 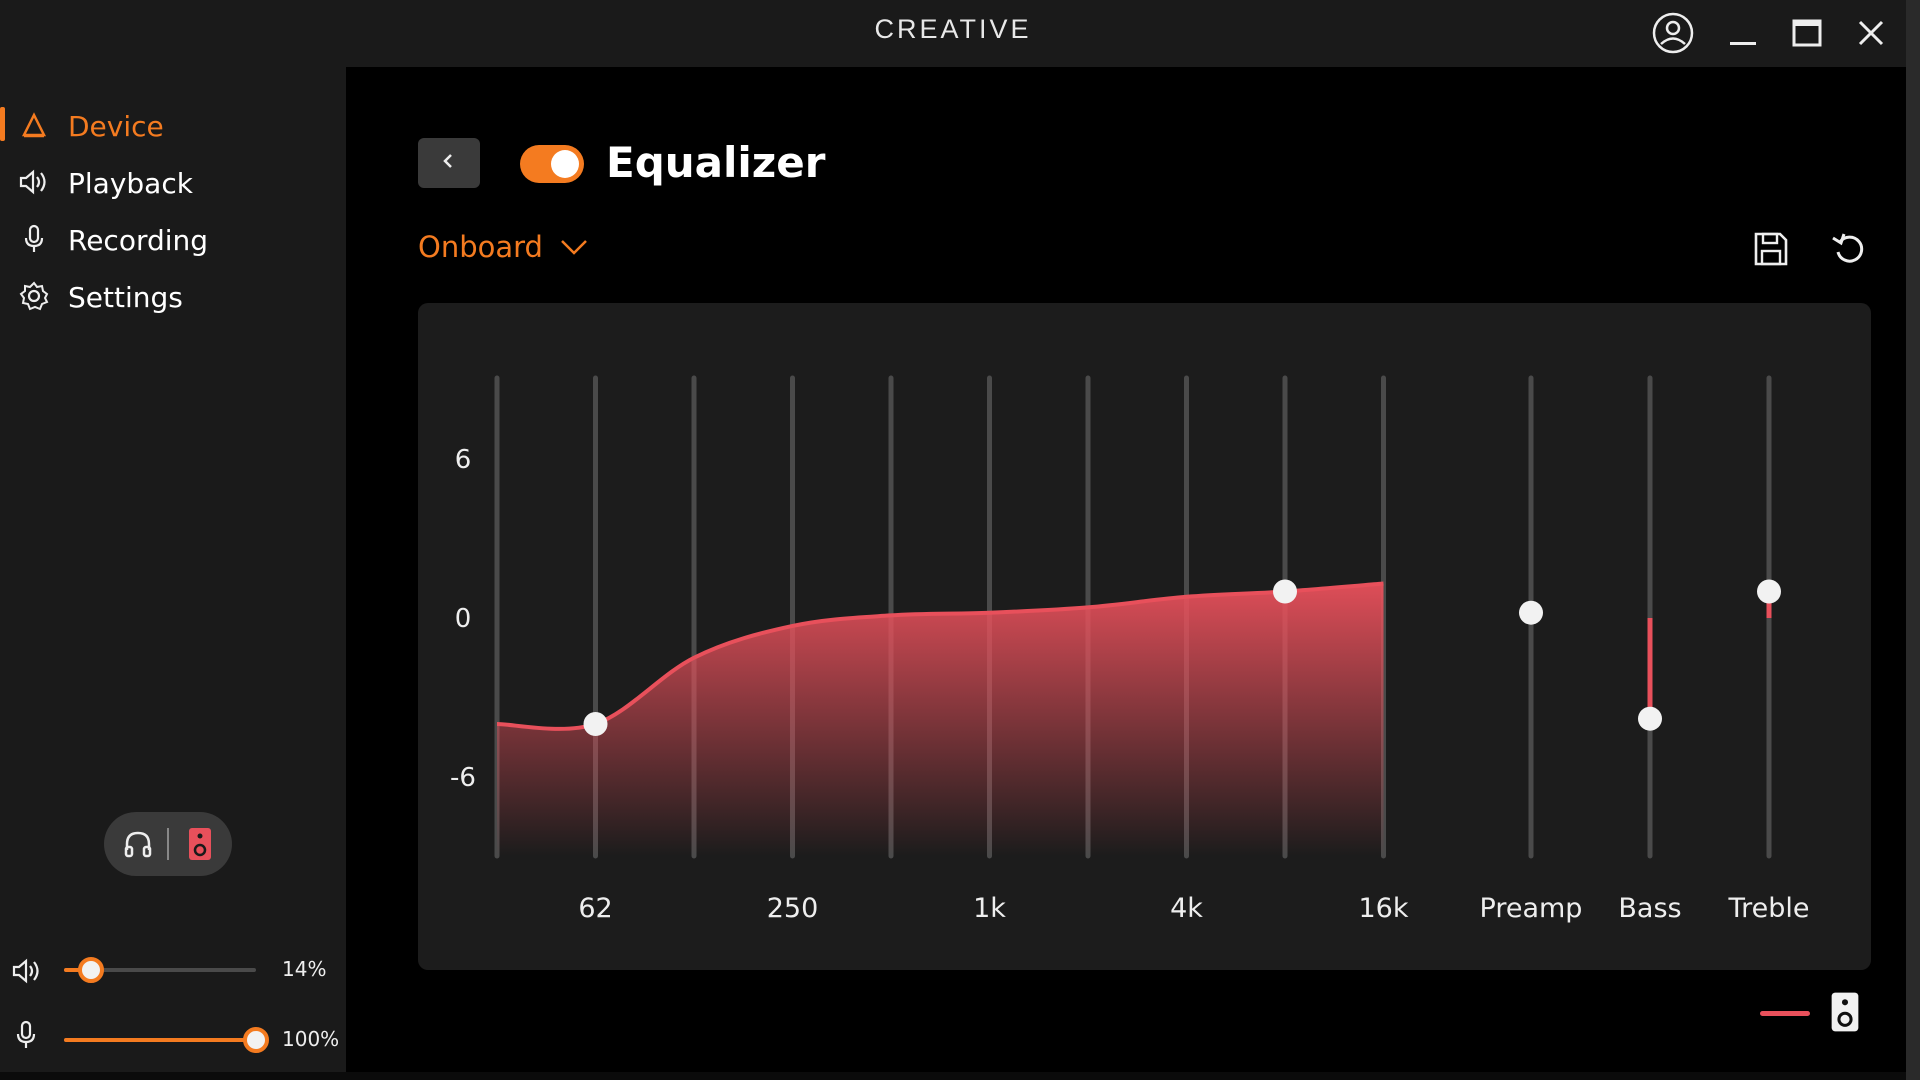 What do you see at coordinates (166, 1040) in the screenshot?
I see `mic-slider` at bounding box center [166, 1040].